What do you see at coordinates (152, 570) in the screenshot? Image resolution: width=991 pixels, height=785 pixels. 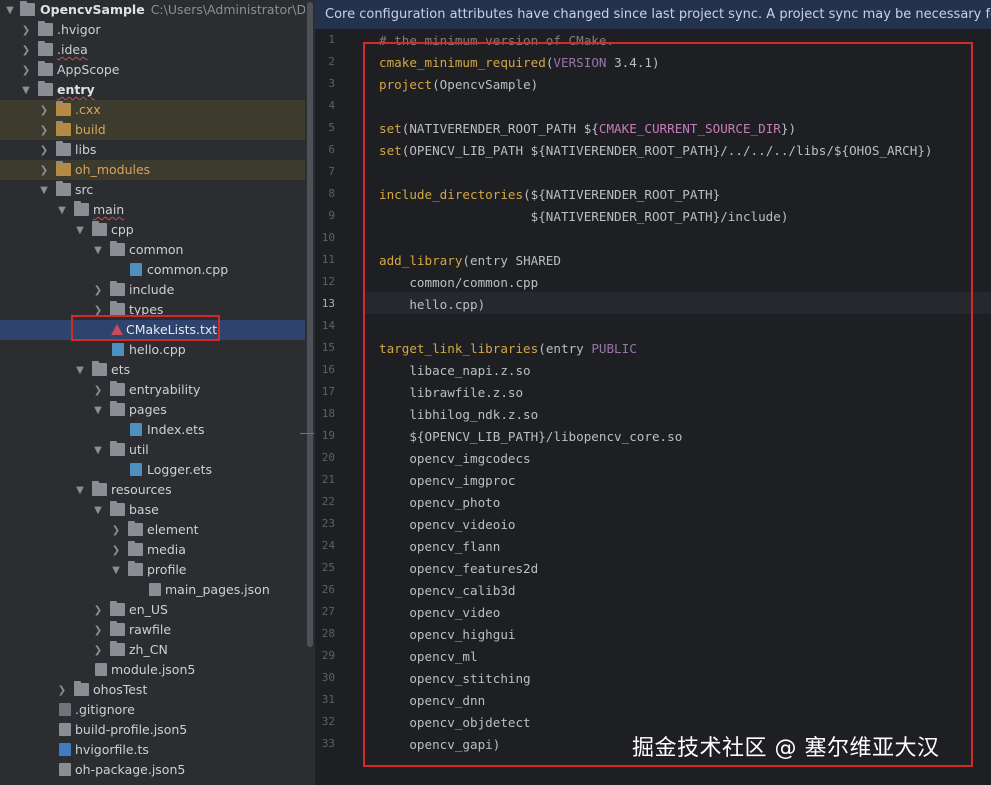 I see `tree-row-profile: ▼ profile` at bounding box center [152, 570].